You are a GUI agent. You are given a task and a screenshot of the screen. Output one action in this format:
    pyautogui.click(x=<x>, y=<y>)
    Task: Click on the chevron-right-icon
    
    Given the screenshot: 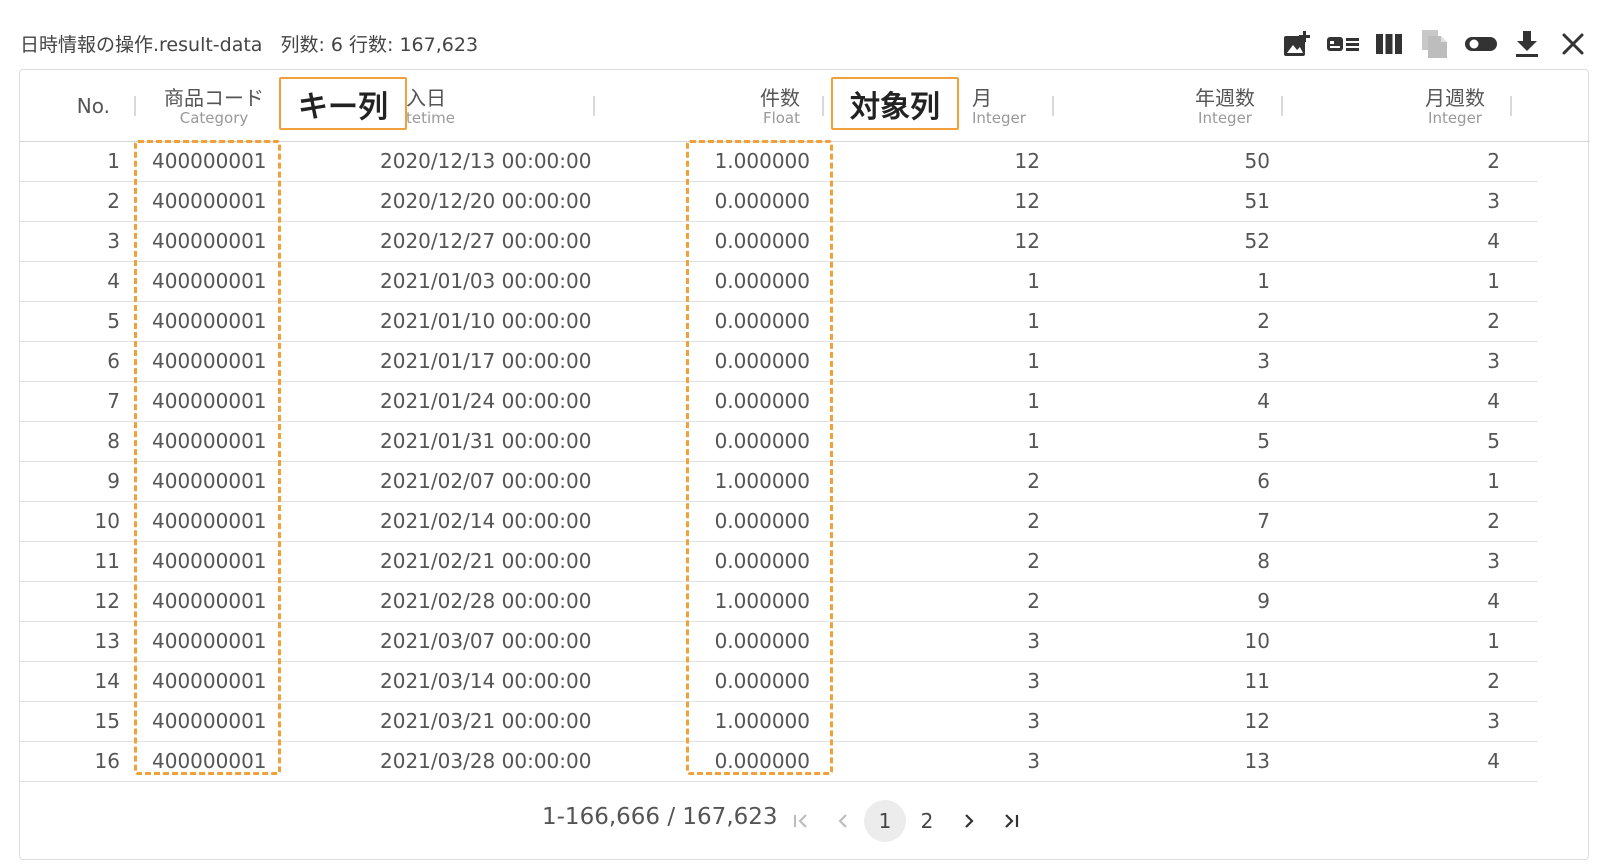 What is the action you would take?
    pyautogui.click(x=969, y=821)
    